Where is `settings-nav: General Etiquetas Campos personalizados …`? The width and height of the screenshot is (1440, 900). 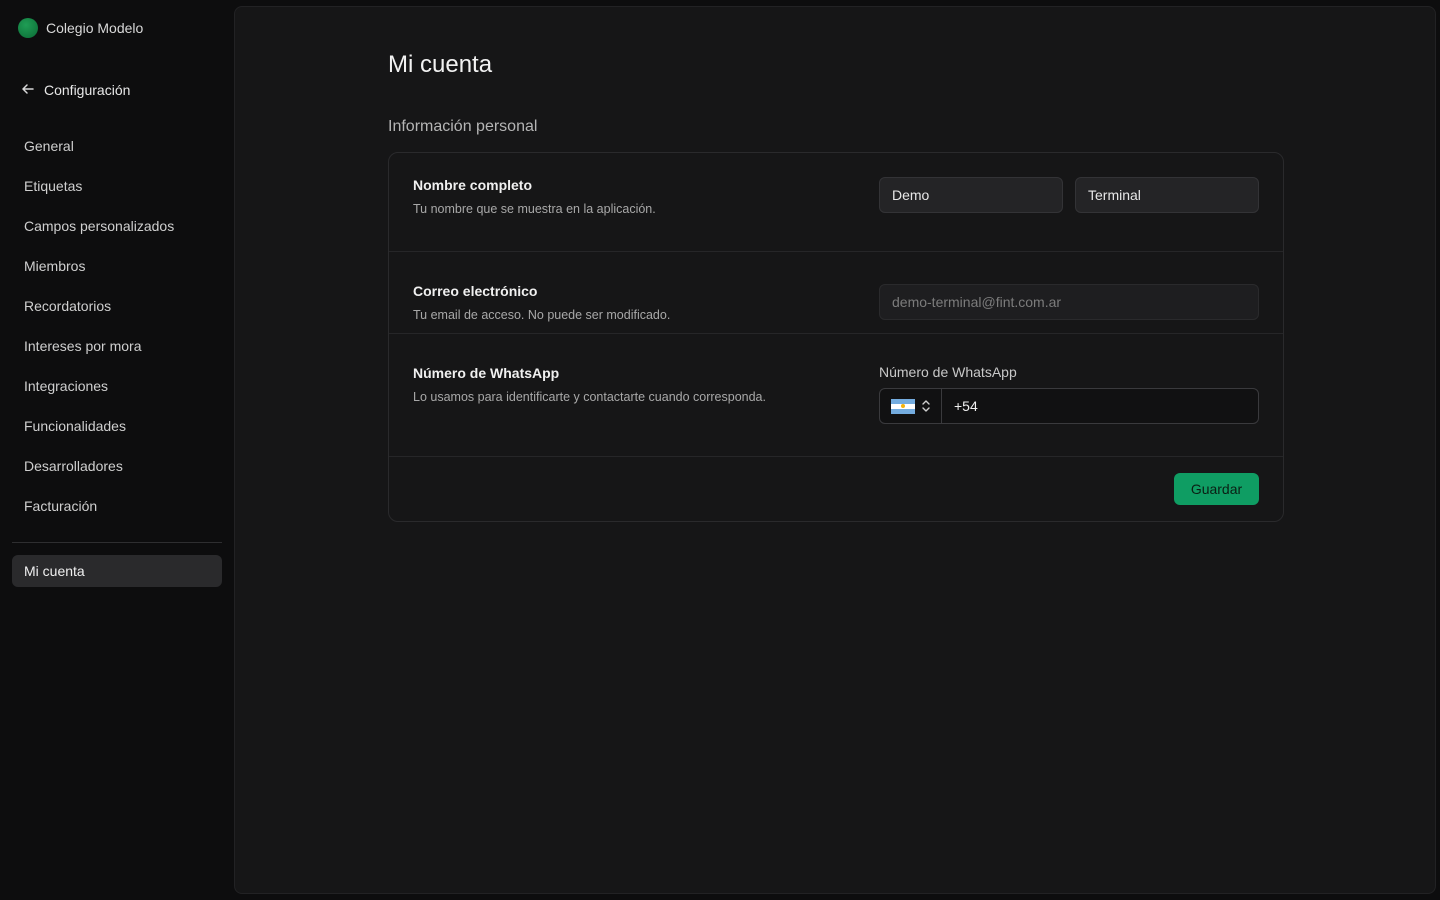
settings-nav: General Etiquetas Campos personalizados … is located at coordinates (117, 330).